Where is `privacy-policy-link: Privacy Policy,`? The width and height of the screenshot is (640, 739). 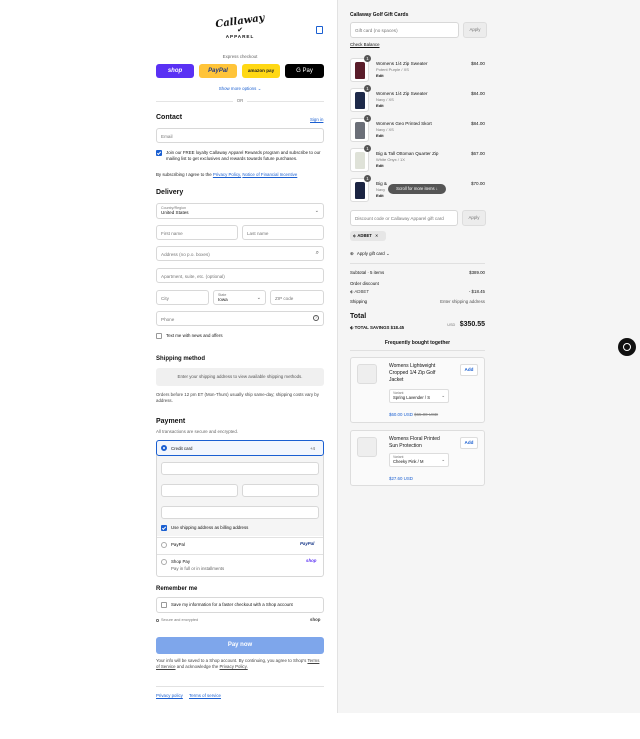 privacy-policy-link: Privacy Policy, is located at coordinates (227, 174).